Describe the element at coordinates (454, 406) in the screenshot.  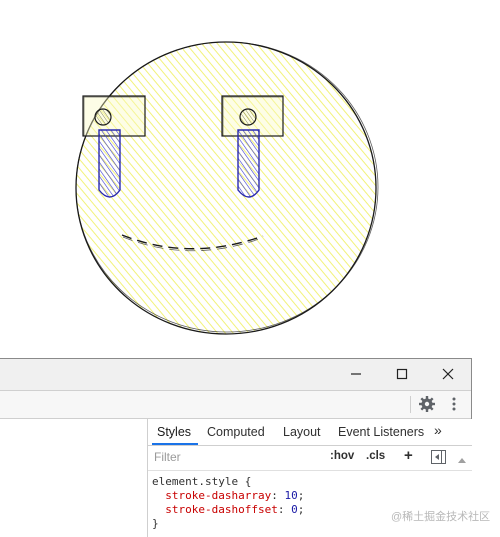
I see `kebab-menu-icon` at that location.